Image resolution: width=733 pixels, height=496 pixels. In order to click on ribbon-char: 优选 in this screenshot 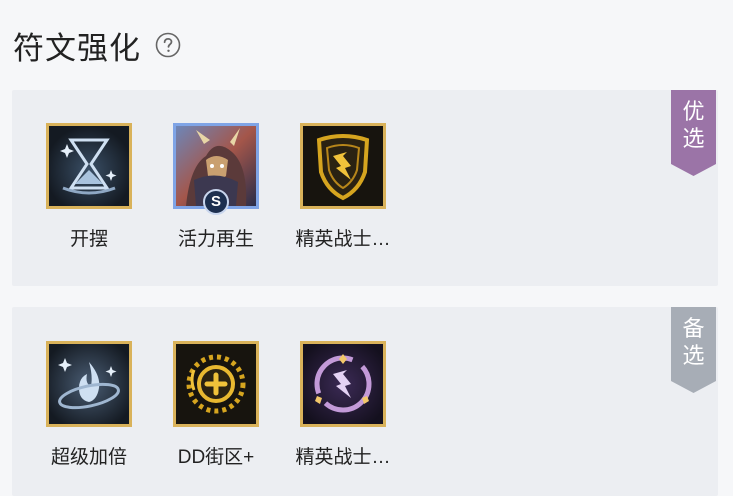, I will do `click(693, 125)`.